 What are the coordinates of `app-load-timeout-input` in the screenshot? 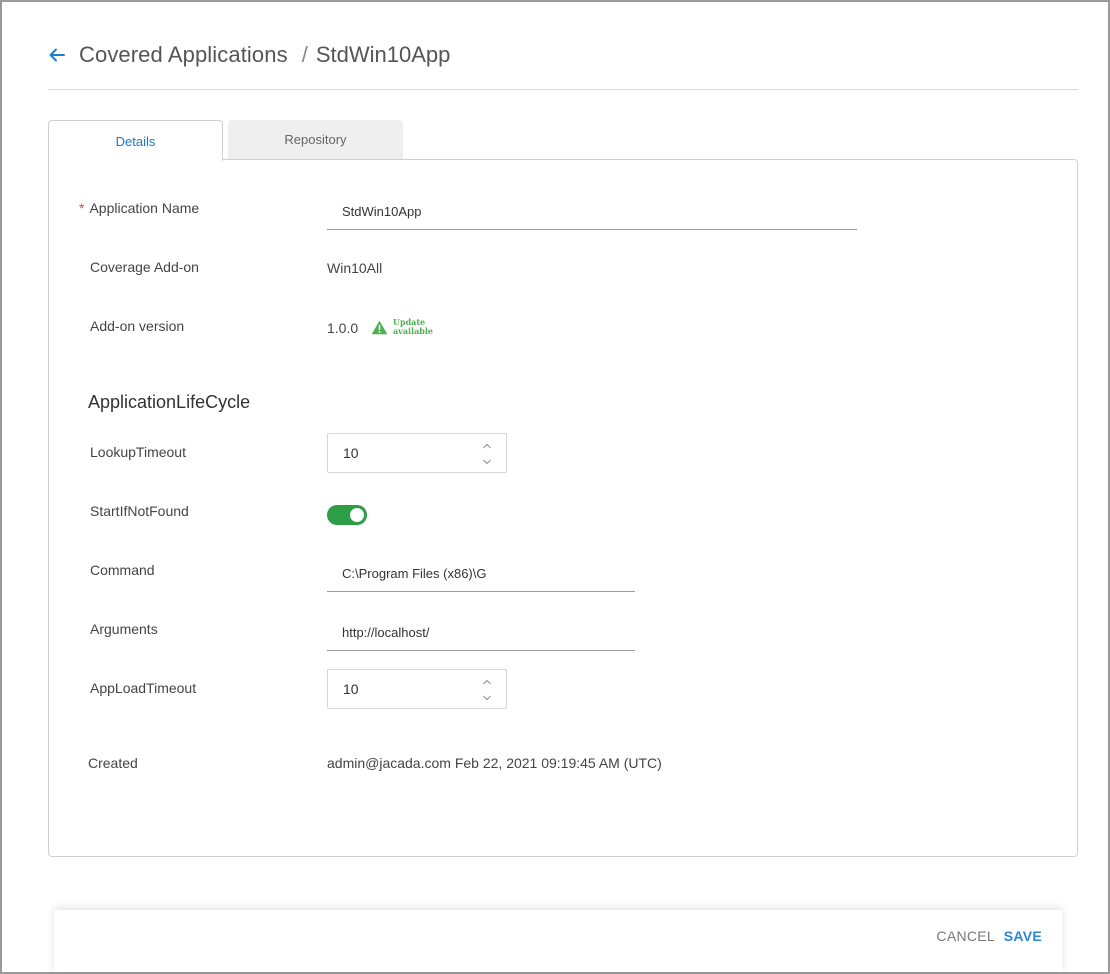 It's located at (398, 689).